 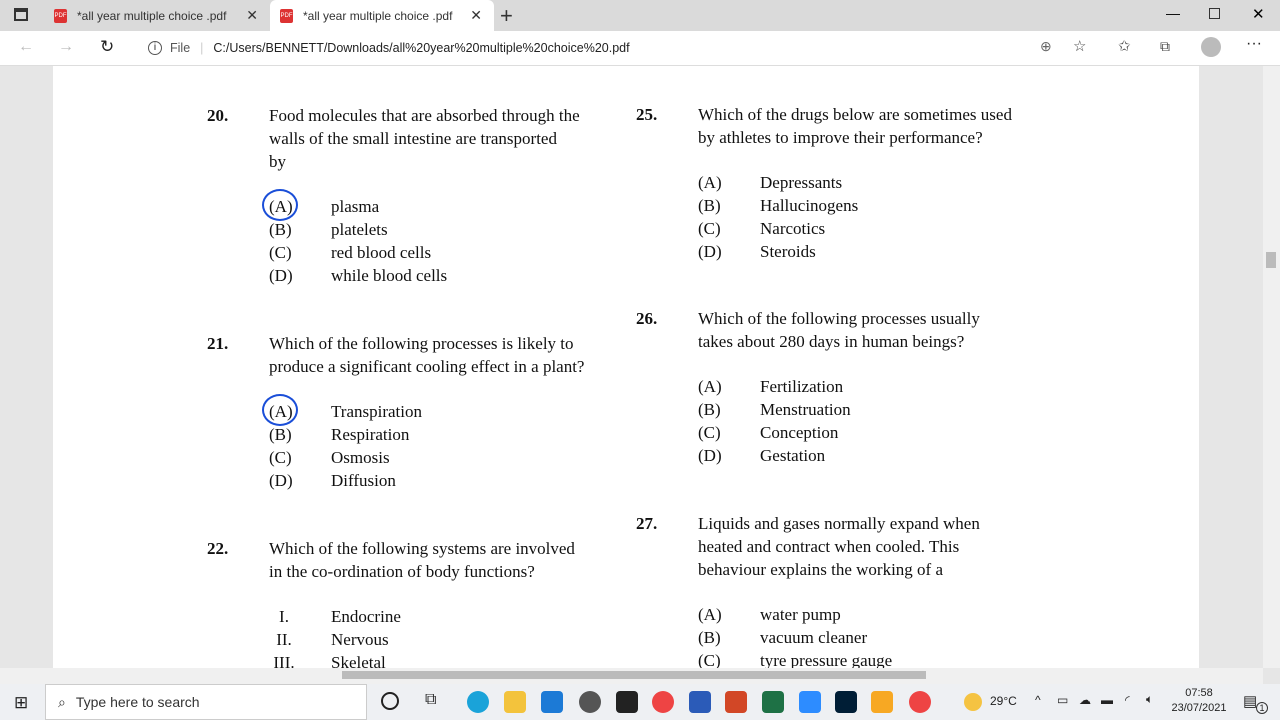 What do you see at coordinates (877, 228) in the screenshot?
I see `answer-option: (C) Narcotics` at bounding box center [877, 228].